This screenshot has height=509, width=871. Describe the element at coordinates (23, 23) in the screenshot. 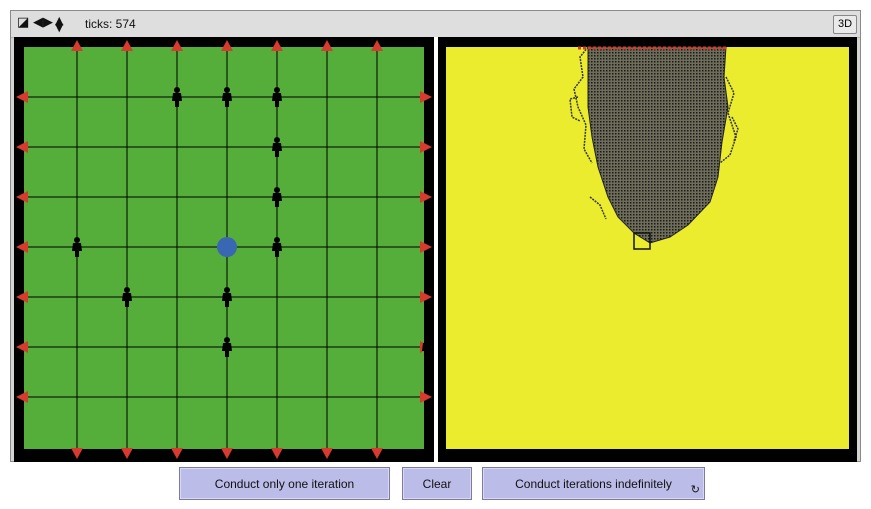

I see `zoom-icon: ◪` at that location.